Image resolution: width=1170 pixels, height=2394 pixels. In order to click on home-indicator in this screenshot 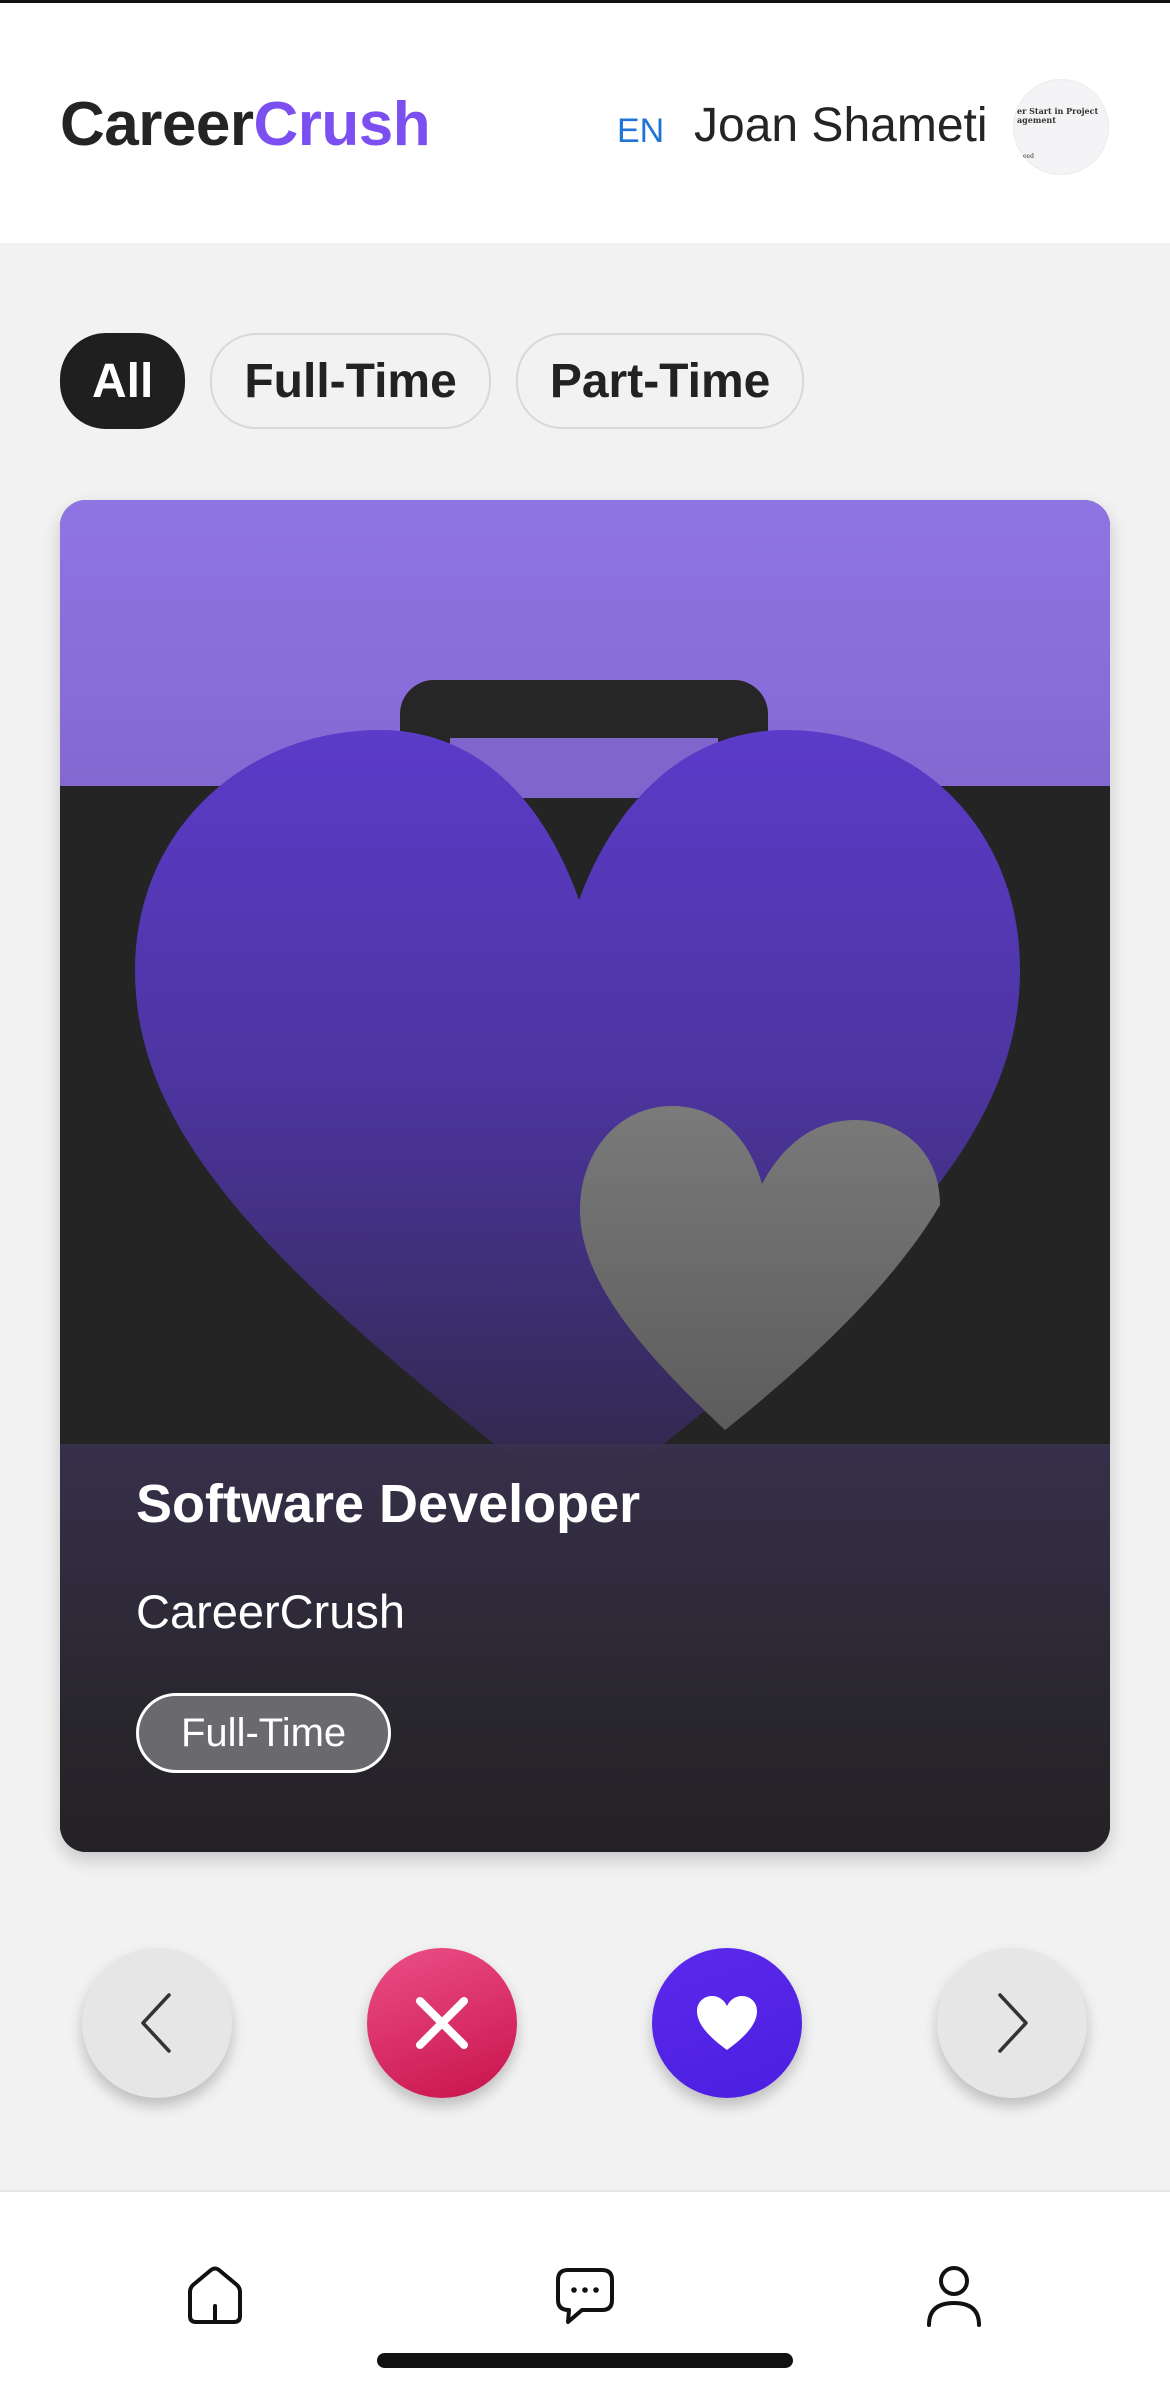, I will do `click(585, 2360)`.